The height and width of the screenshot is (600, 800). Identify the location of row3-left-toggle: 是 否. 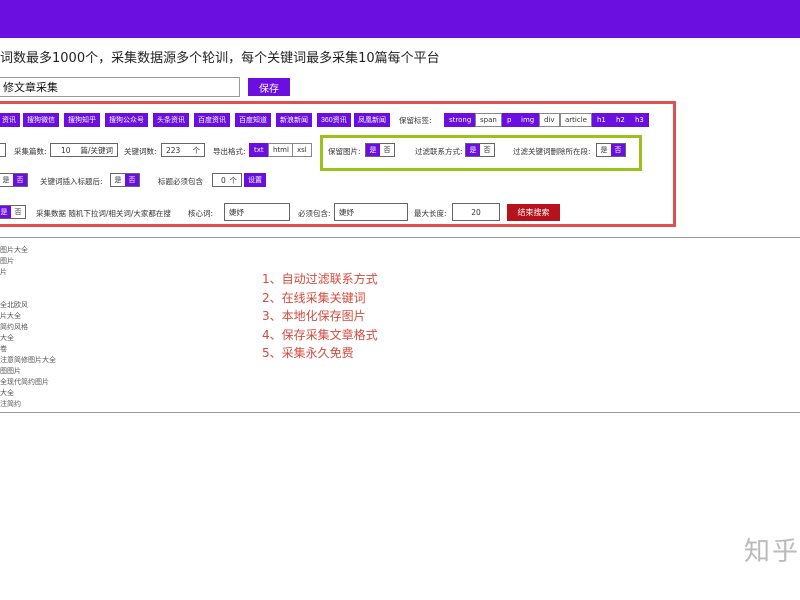
(14, 180).